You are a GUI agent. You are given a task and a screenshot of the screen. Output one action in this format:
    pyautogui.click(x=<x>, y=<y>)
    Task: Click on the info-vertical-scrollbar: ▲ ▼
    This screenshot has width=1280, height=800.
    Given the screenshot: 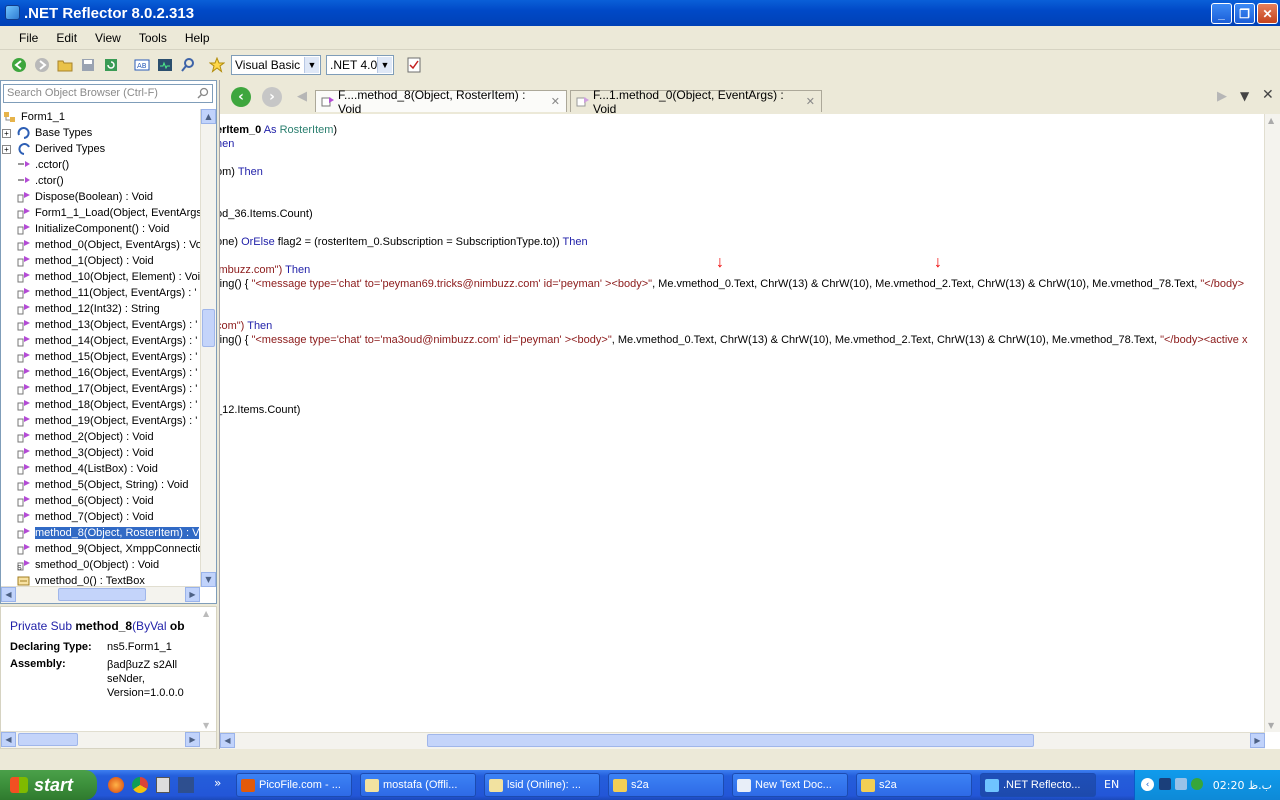 What is the action you would take?
    pyautogui.click(x=208, y=669)
    